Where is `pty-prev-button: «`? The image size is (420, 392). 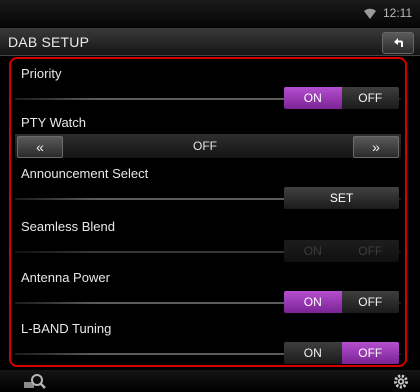 pty-prev-button: « is located at coordinates (40, 147).